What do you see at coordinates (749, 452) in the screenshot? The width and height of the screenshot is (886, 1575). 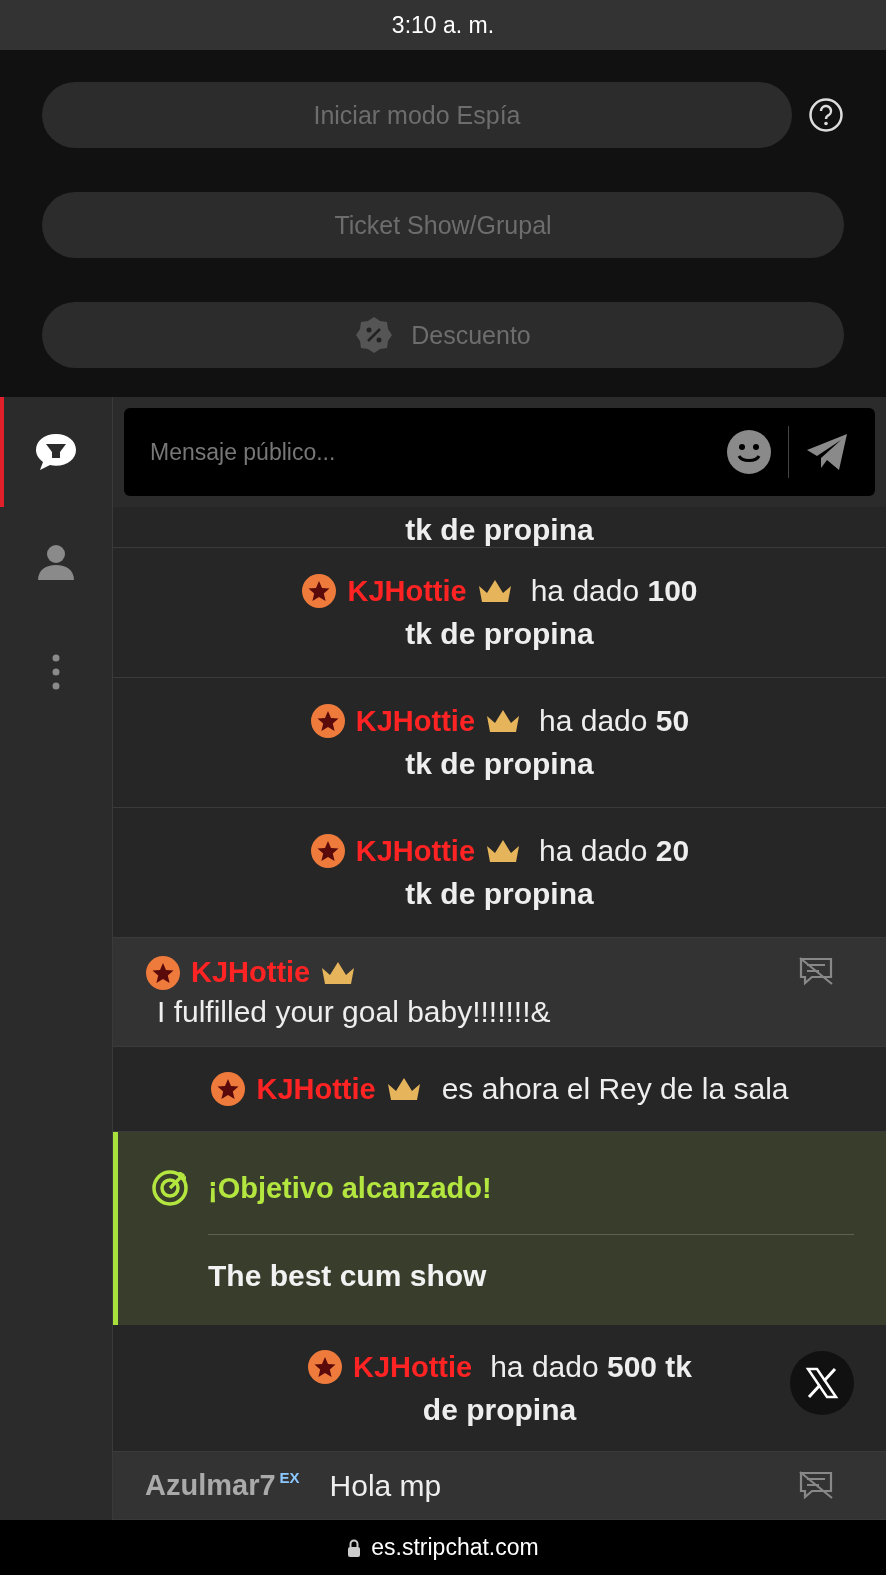 I see `emoji-icon` at bounding box center [749, 452].